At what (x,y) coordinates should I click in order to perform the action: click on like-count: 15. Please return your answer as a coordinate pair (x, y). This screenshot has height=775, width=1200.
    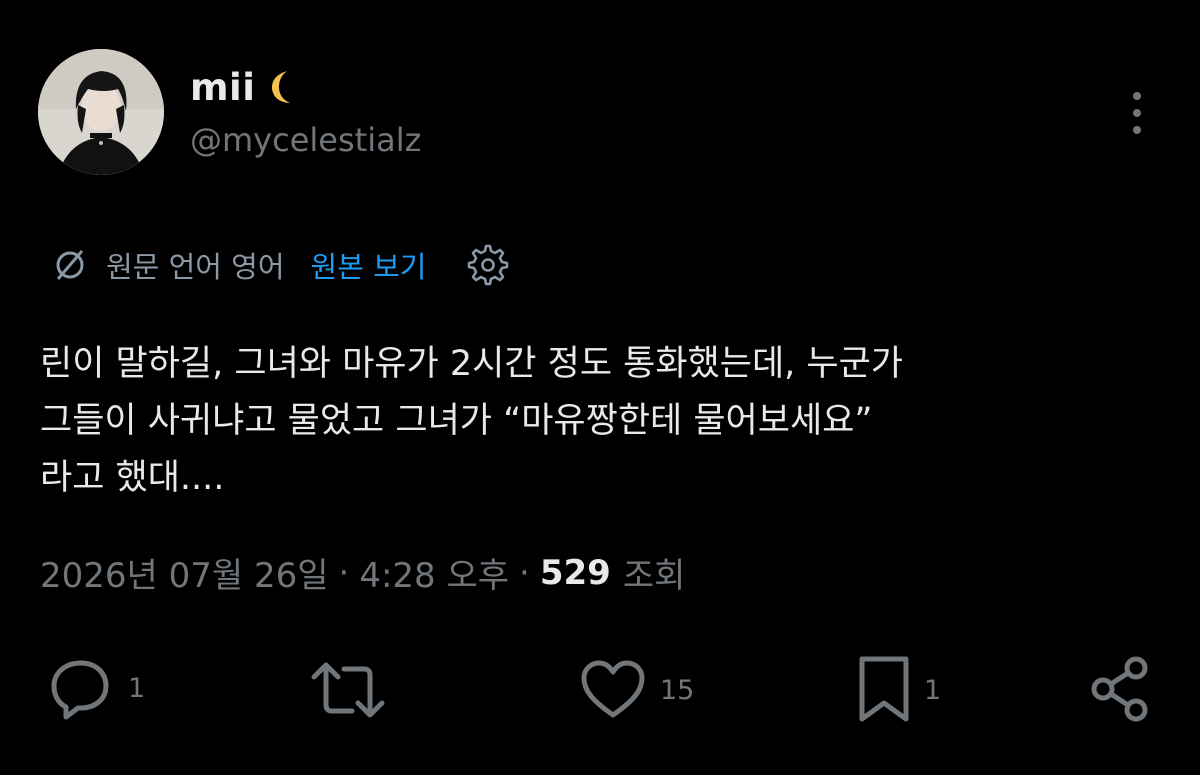
    Looking at the image, I should click on (677, 690).